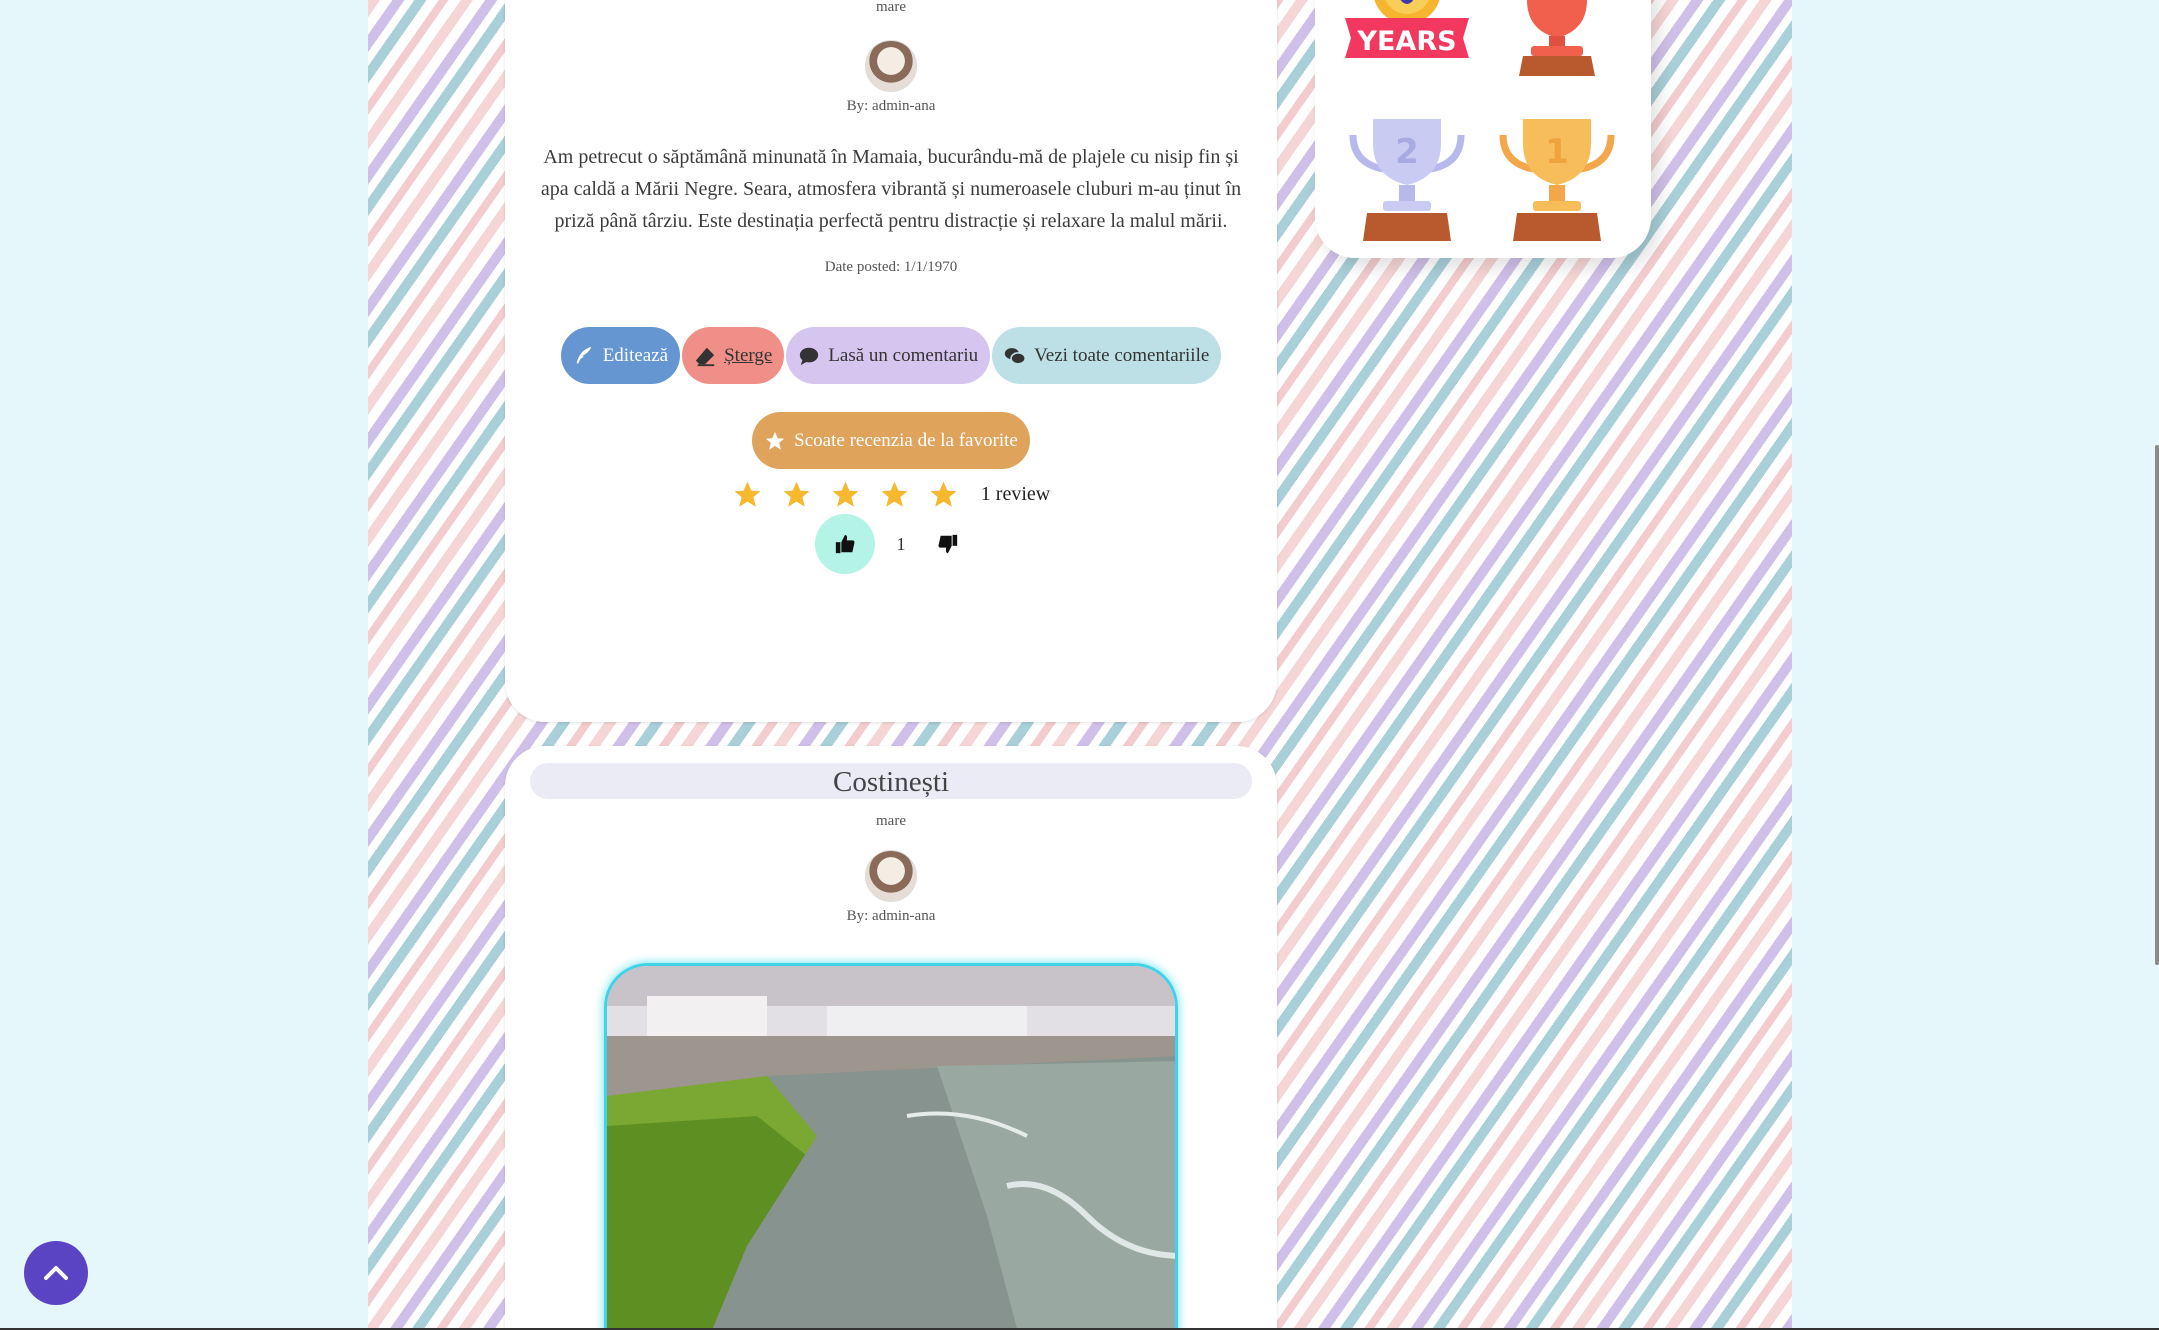 This screenshot has height=1330, width=2159. I want to click on thumbs-down-icon, so click(947, 544).